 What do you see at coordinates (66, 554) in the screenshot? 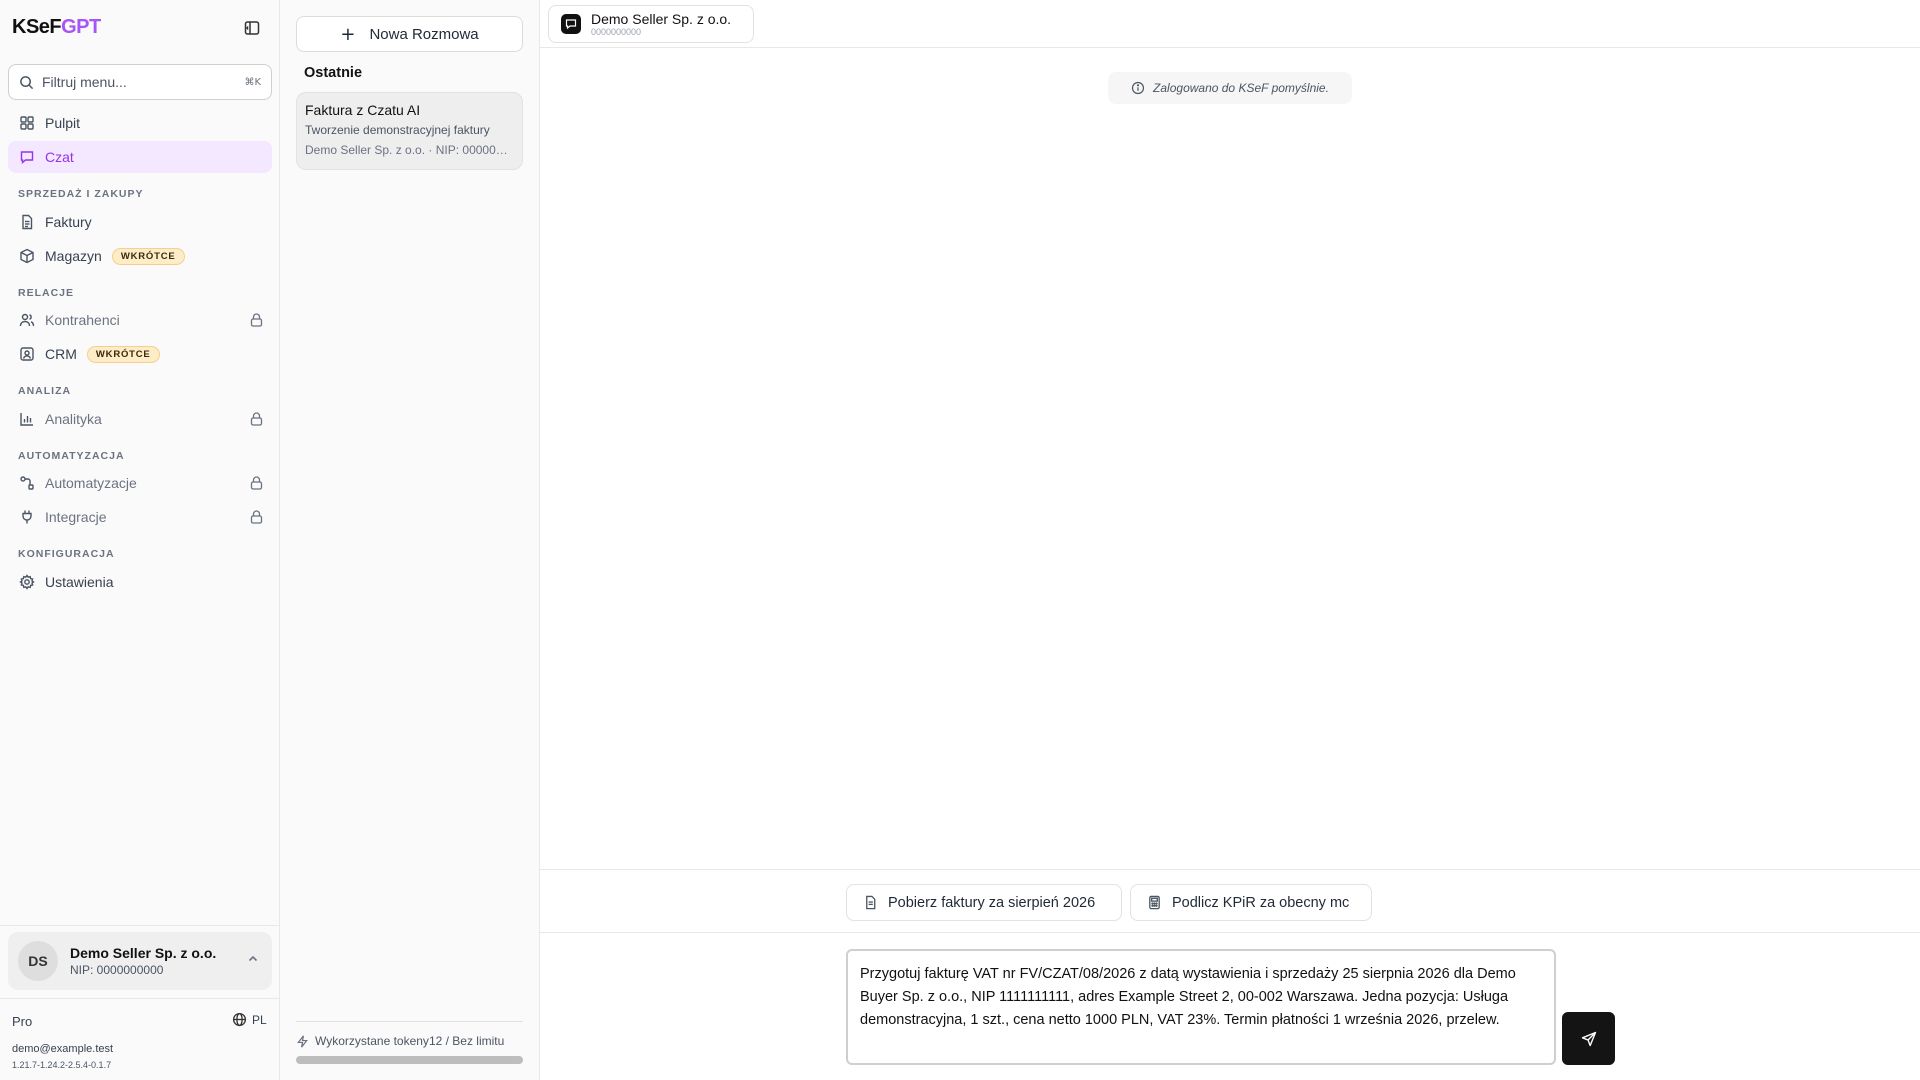
I see `section-label-config: KONFIGURACJA` at bounding box center [66, 554].